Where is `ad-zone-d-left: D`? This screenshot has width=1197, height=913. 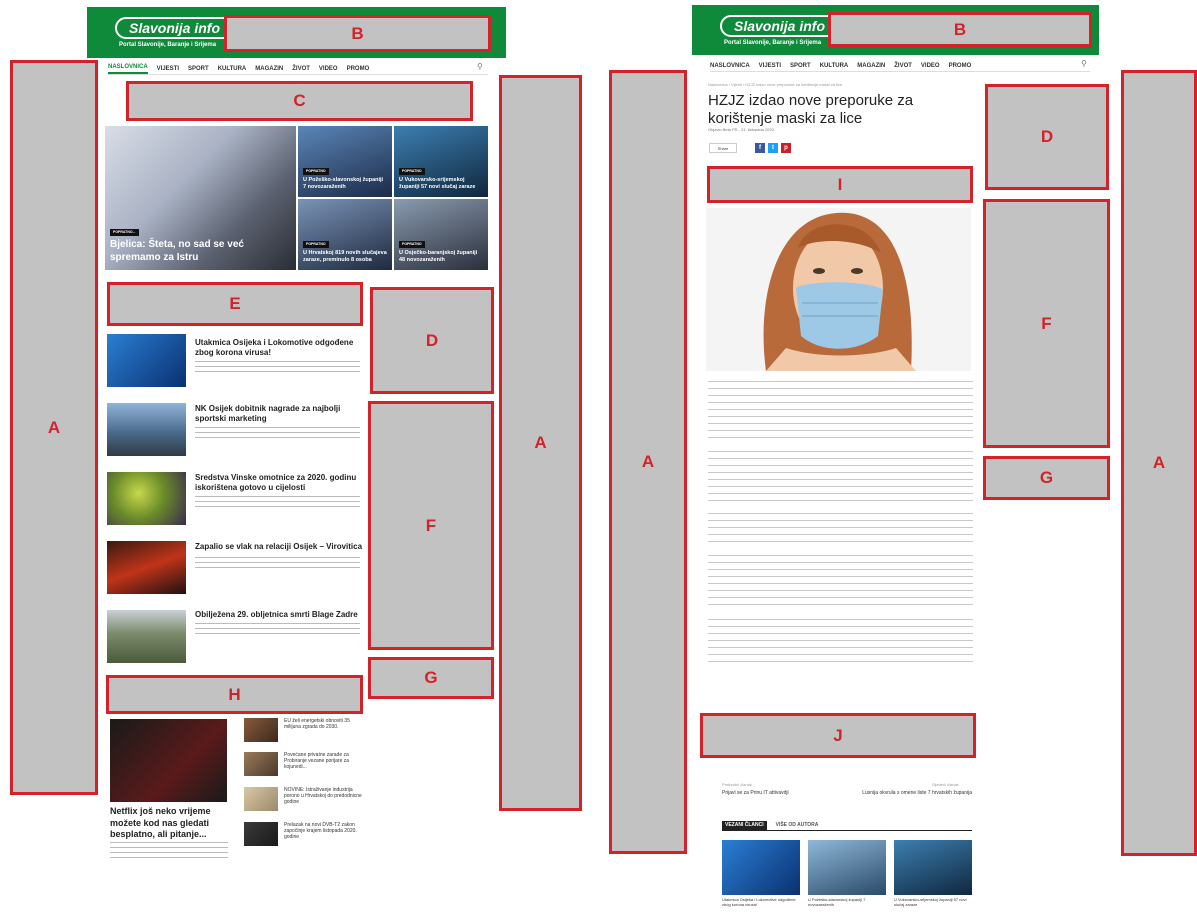
ad-zone-d-left: D is located at coordinates (432, 340).